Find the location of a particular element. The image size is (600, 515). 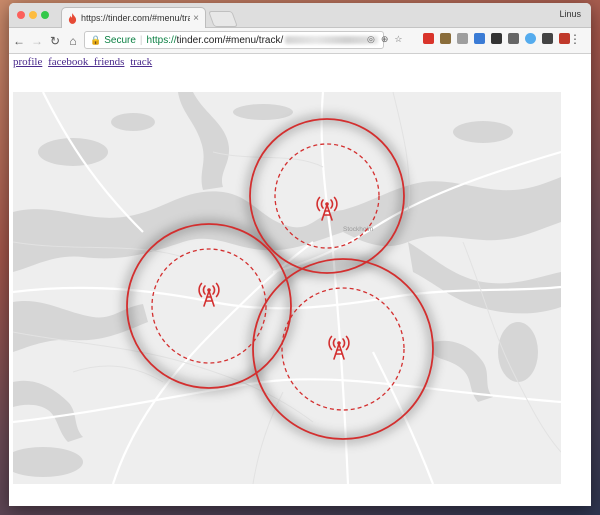

pocket-icon is located at coordinates (547, 38).